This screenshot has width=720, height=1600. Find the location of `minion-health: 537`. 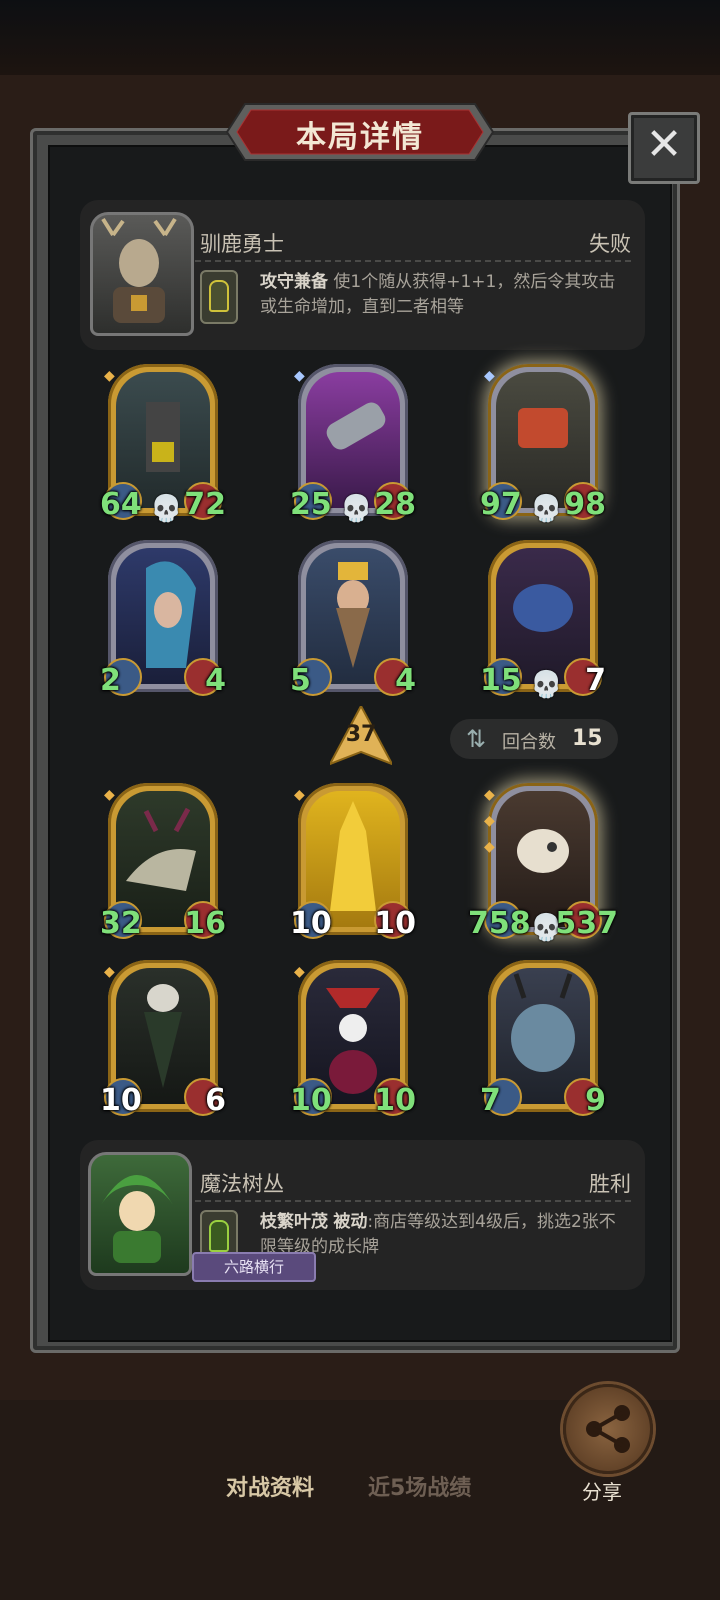

minion-health: 537 is located at coordinates (586, 923).